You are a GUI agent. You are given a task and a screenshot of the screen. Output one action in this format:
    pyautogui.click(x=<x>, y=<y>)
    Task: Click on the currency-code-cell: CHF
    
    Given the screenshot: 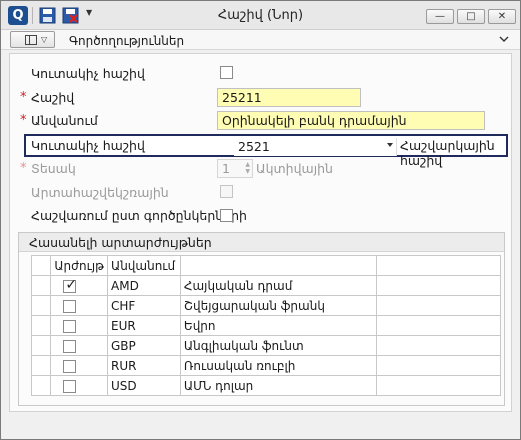 What is the action you would take?
    pyautogui.click(x=144, y=305)
    